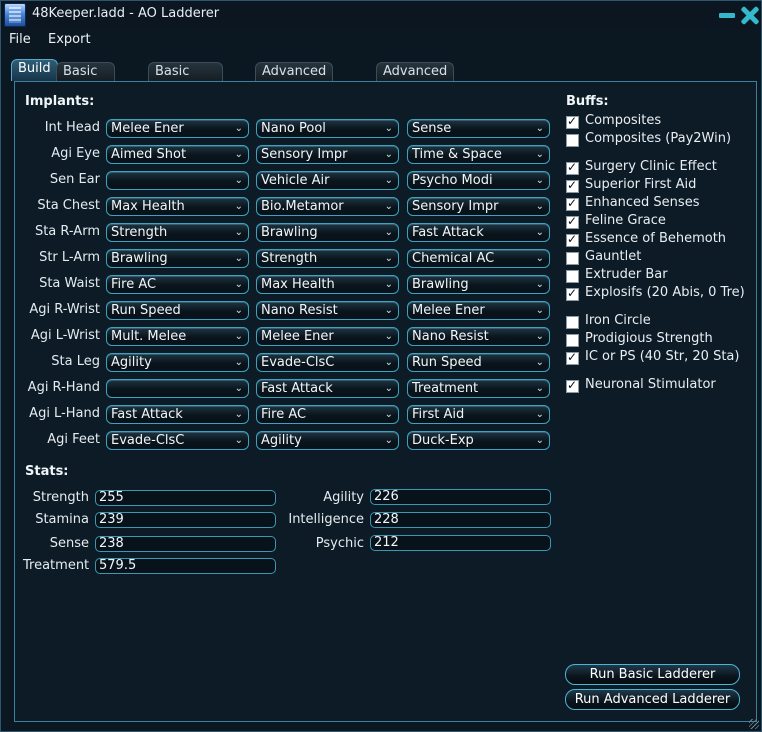 The width and height of the screenshot is (762, 732). I want to click on implant-cluster-select: Sense ⌄, so click(478, 128).